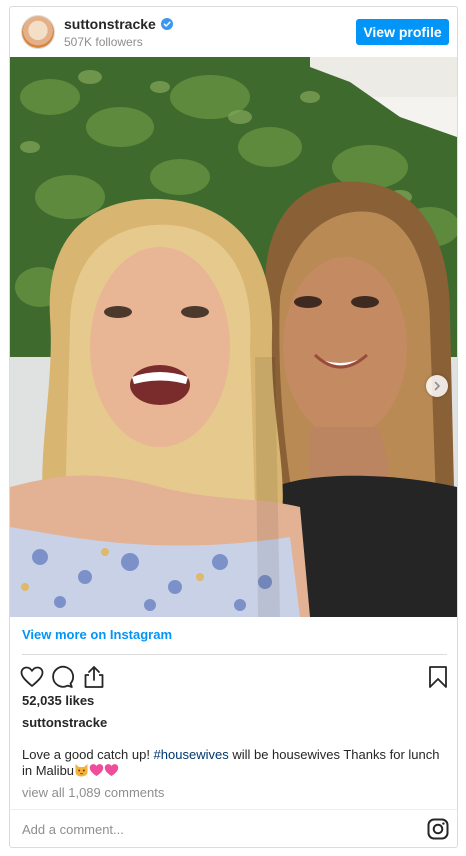  What do you see at coordinates (166, 24) in the screenshot?
I see `verified-badge-icon` at bounding box center [166, 24].